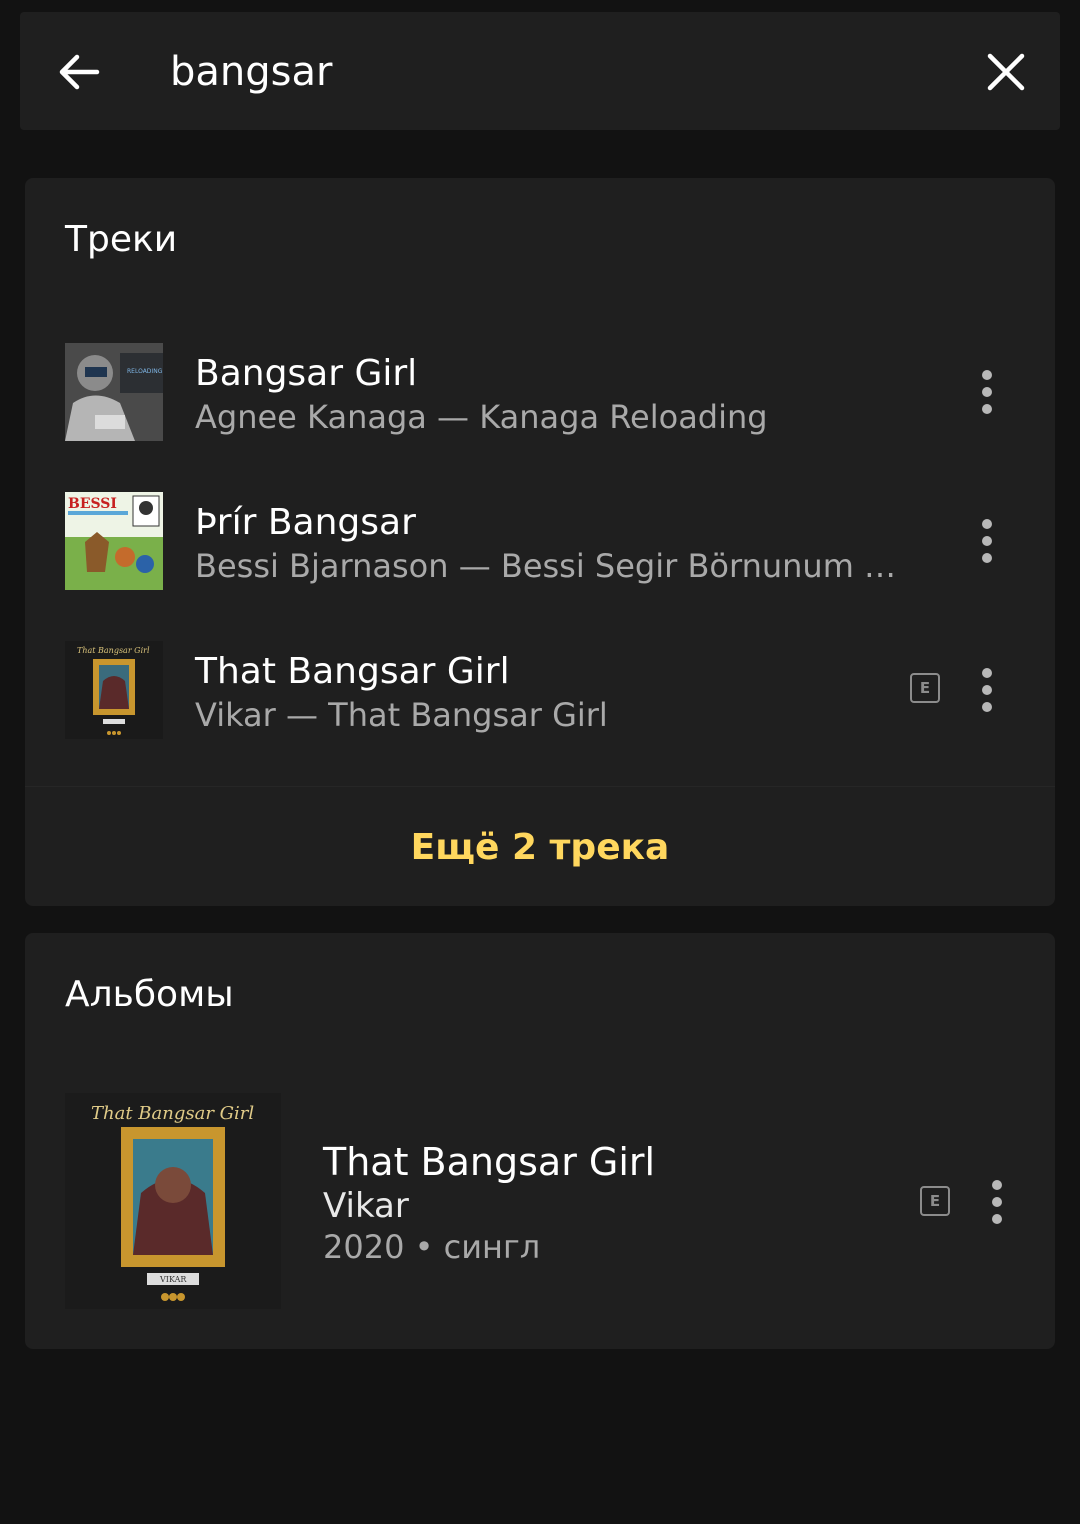 This screenshot has height=1524, width=1080. What do you see at coordinates (251, 72) in the screenshot?
I see `search-input: bangsar` at bounding box center [251, 72].